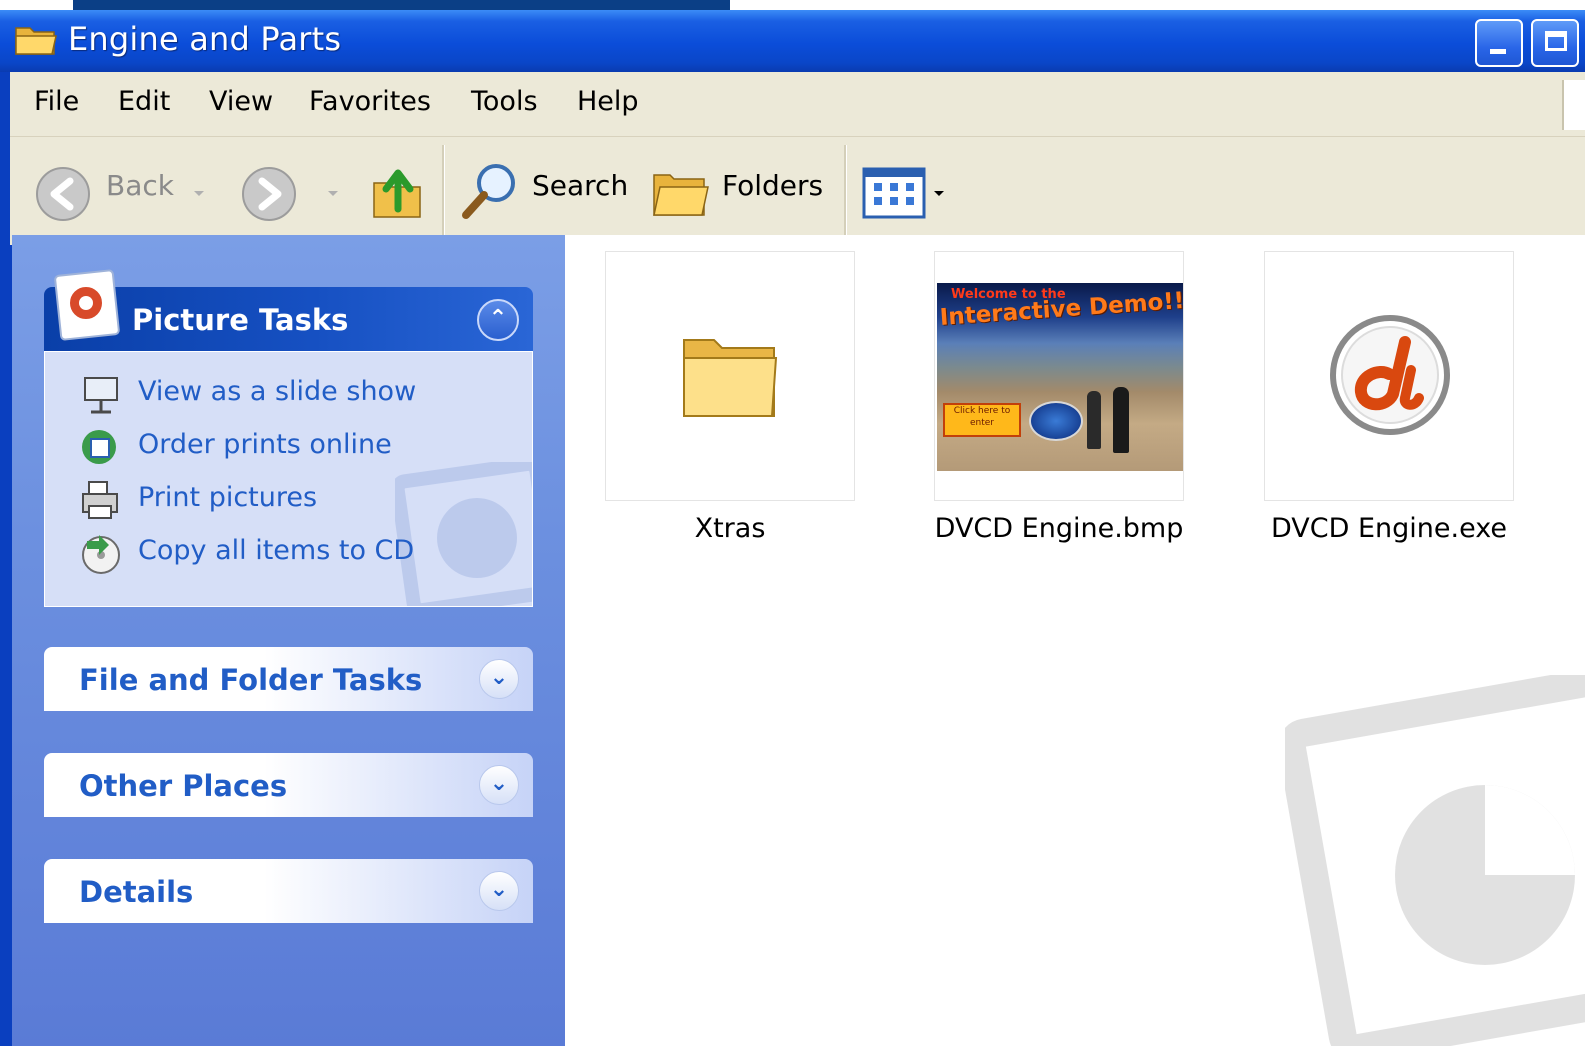 This screenshot has height=1046, width=1585. What do you see at coordinates (36, 42) in the screenshot?
I see `folder-open-icon` at bounding box center [36, 42].